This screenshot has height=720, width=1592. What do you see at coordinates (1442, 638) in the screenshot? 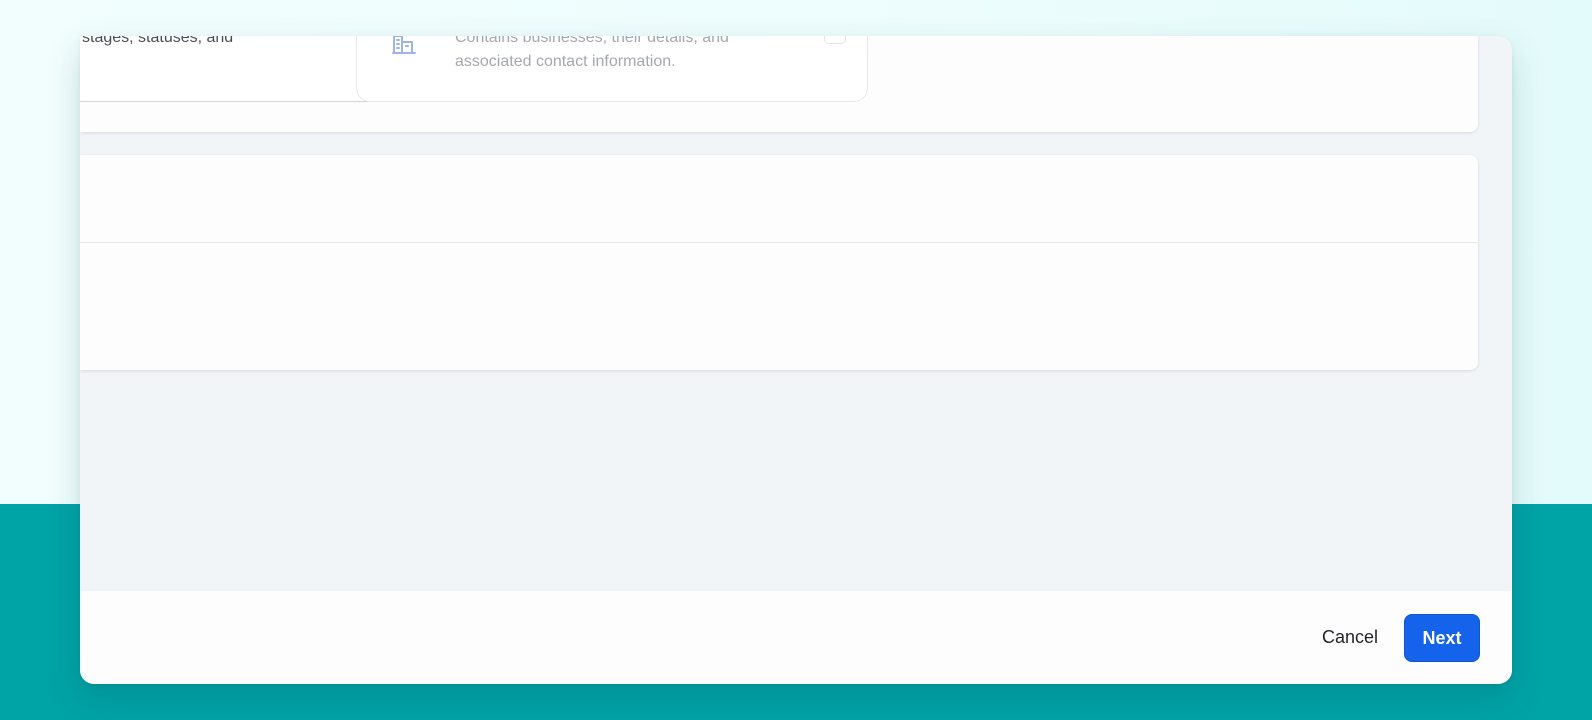
I see `next-button: Next` at bounding box center [1442, 638].